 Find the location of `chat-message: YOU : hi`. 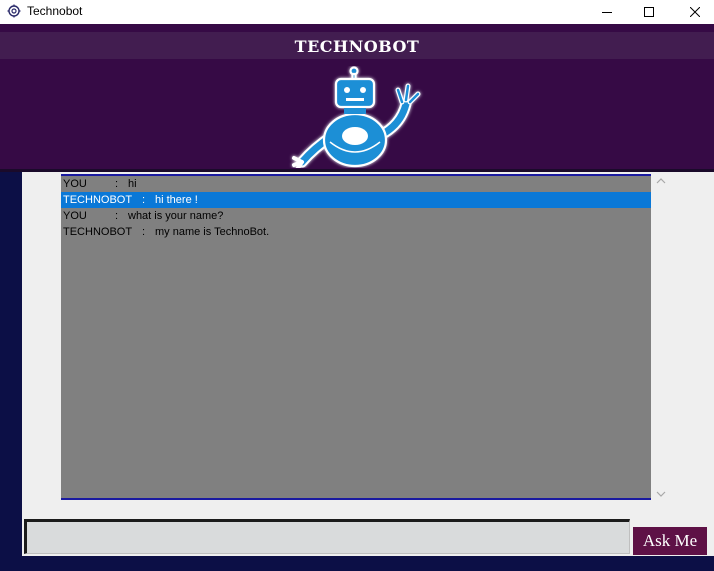

chat-message: YOU : hi is located at coordinates (356, 184).